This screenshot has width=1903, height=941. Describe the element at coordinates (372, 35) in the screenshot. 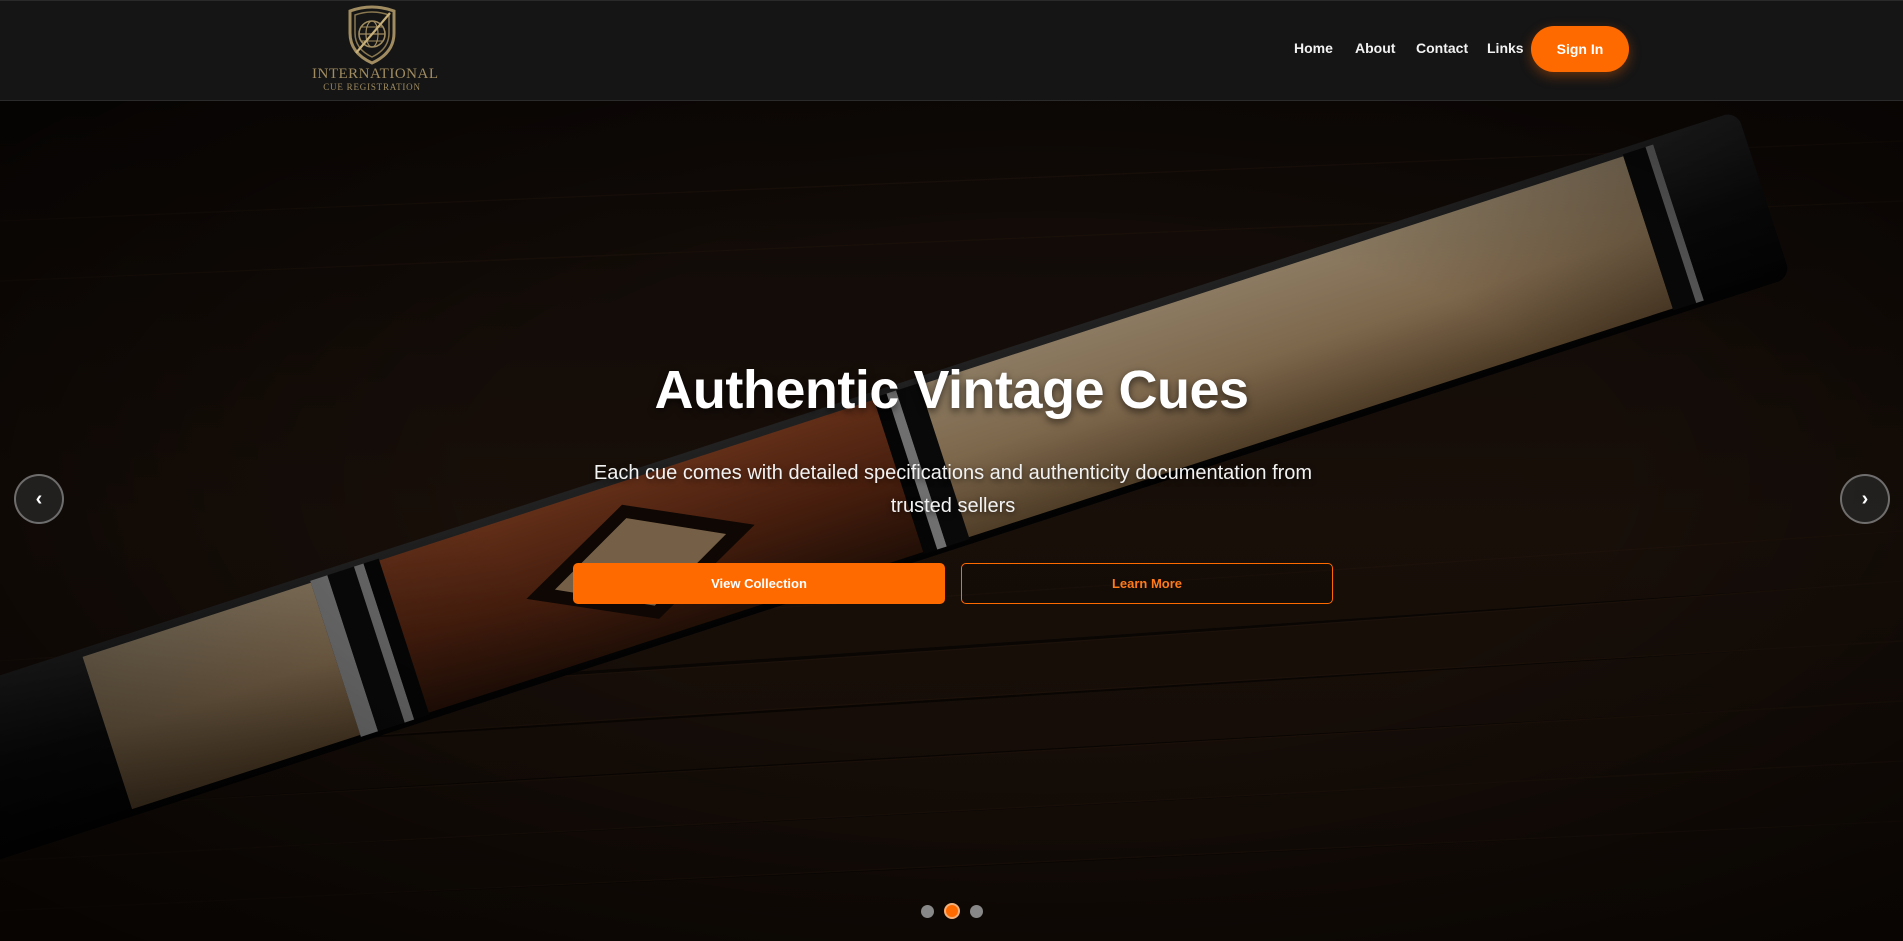

I see `shield-globe-icon` at that location.